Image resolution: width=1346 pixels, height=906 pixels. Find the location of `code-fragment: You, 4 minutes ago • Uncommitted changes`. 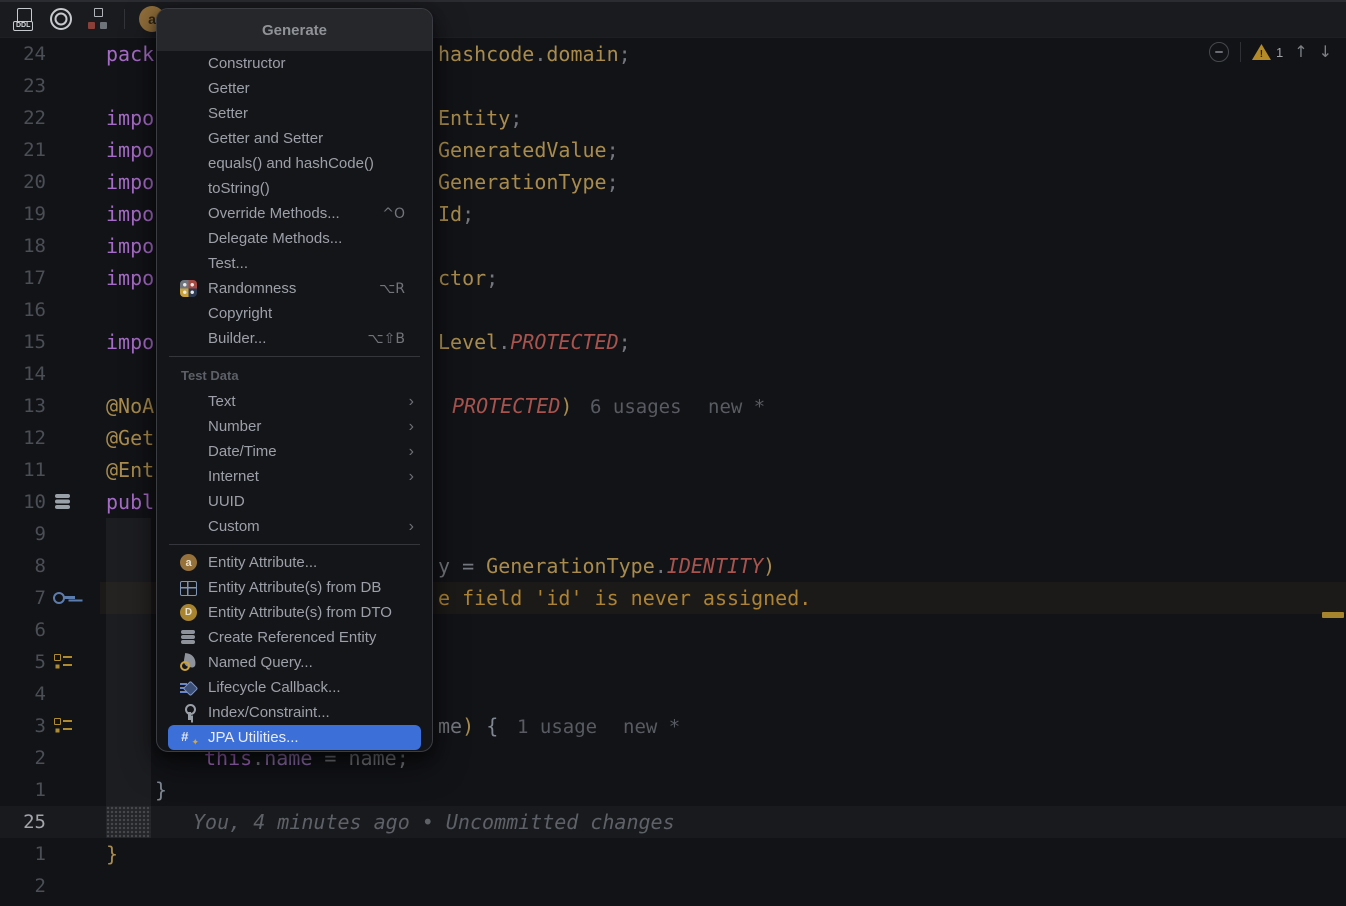

code-fragment: You, 4 minutes ago • Uncommitted changes is located at coordinates (434, 822).